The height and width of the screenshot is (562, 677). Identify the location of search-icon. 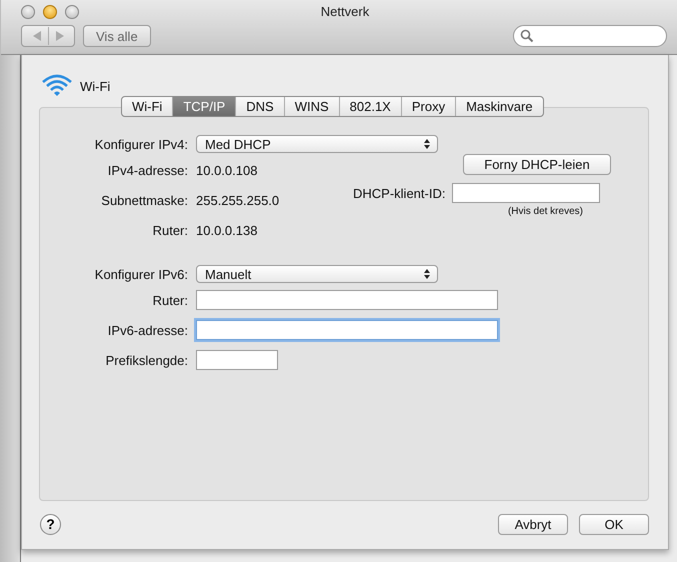
(527, 36).